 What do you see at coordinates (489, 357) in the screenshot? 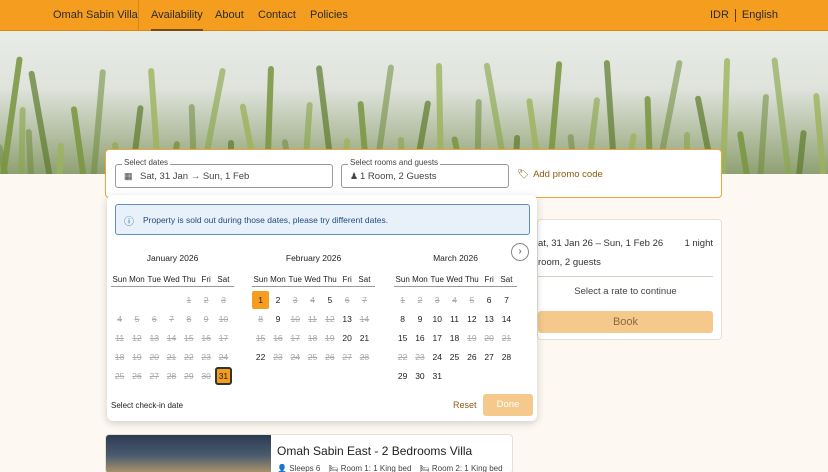
I see `calendar-day: 27` at bounding box center [489, 357].